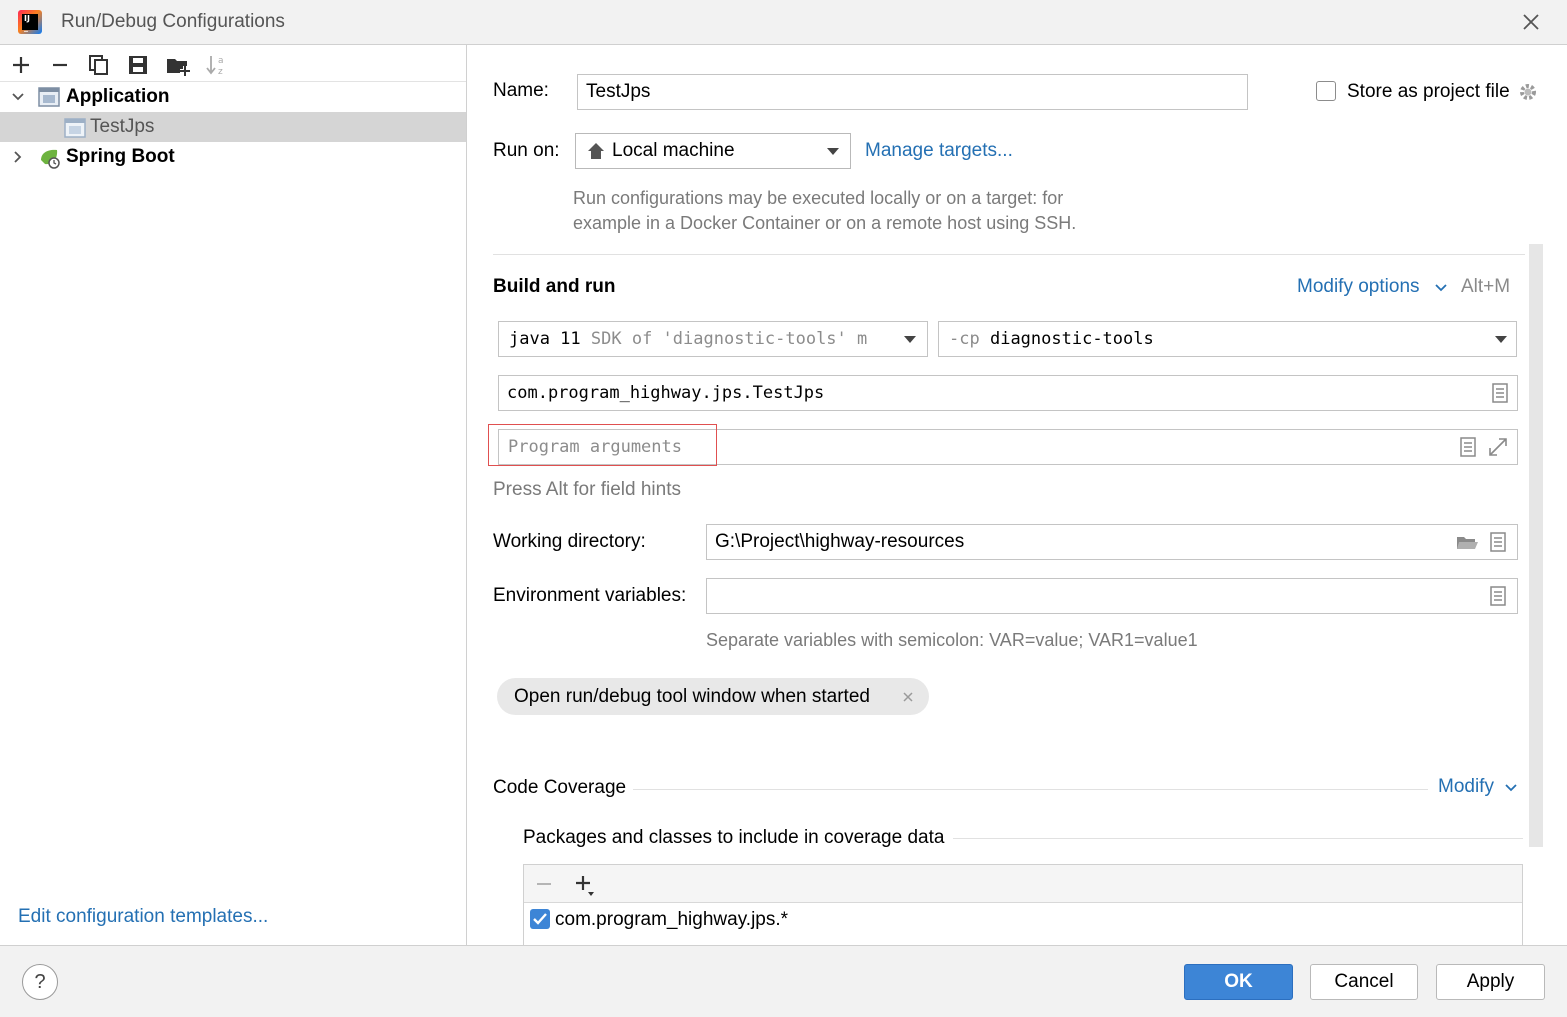 Image resolution: width=1567 pixels, height=1017 pixels. Describe the element at coordinates (673, 150) in the screenshot. I see `run-on-value: Local machine` at that location.